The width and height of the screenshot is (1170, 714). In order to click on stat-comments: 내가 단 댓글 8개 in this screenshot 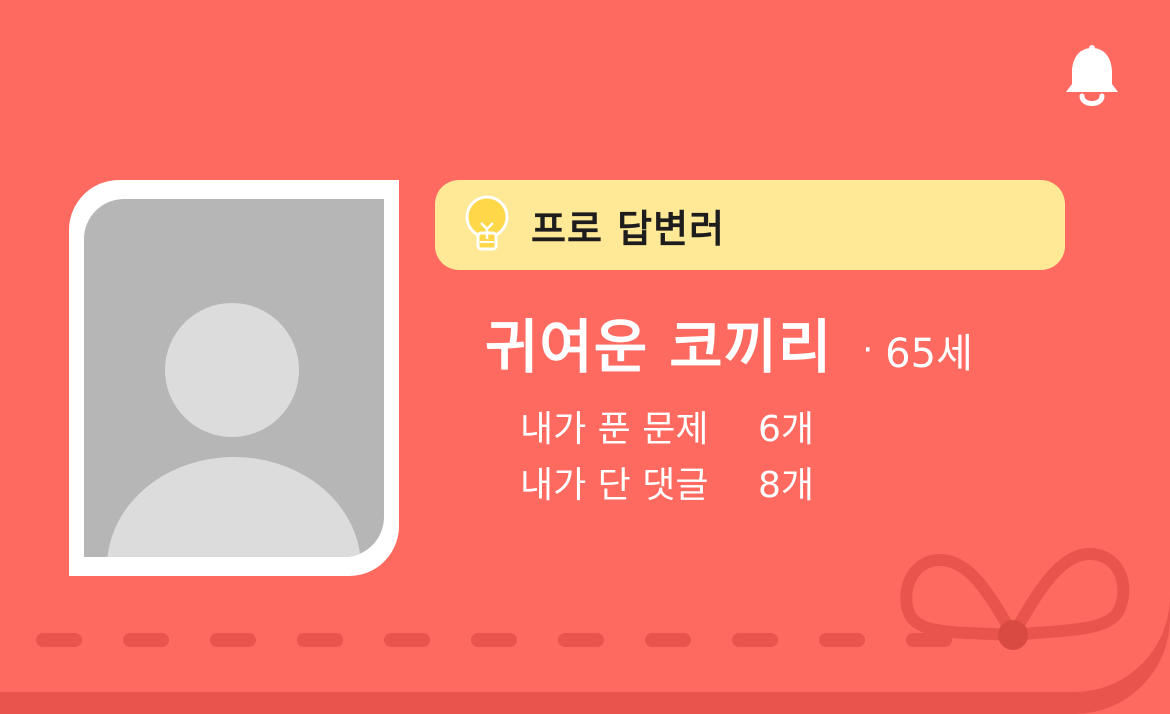, I will do `click(667, 486)`.